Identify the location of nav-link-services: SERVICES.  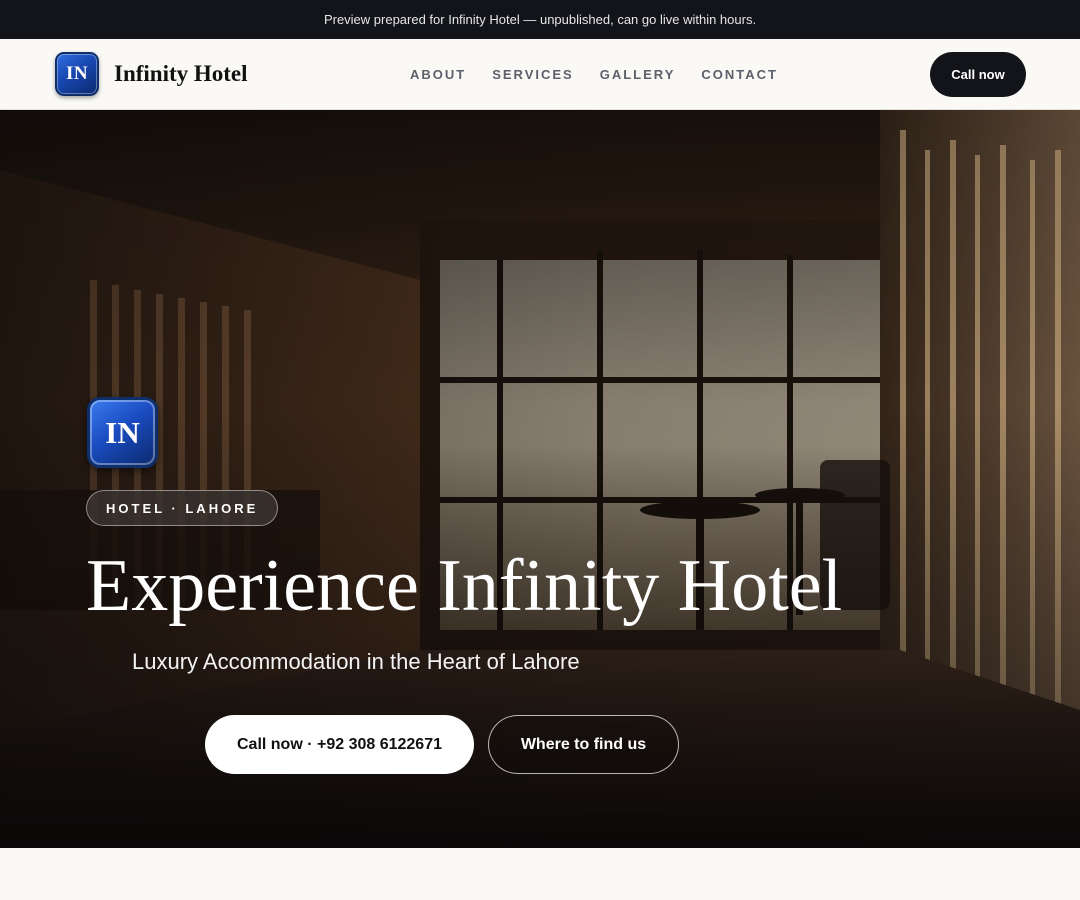
(533, 74).